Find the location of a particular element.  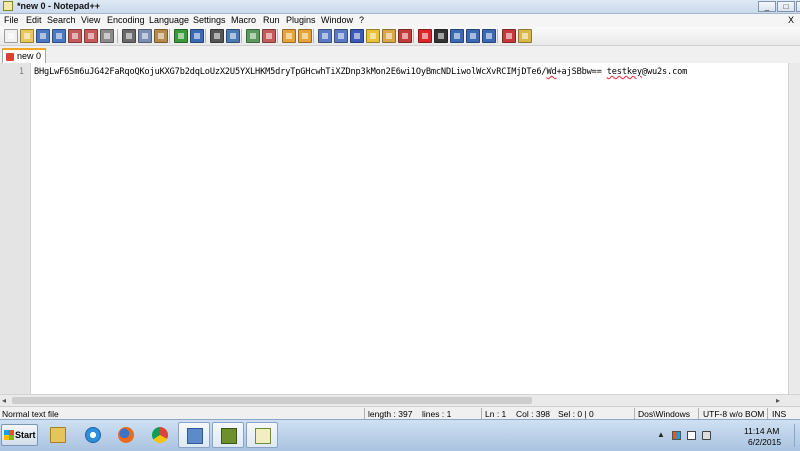

save-macro-icon is located at coordinates (489, 36).